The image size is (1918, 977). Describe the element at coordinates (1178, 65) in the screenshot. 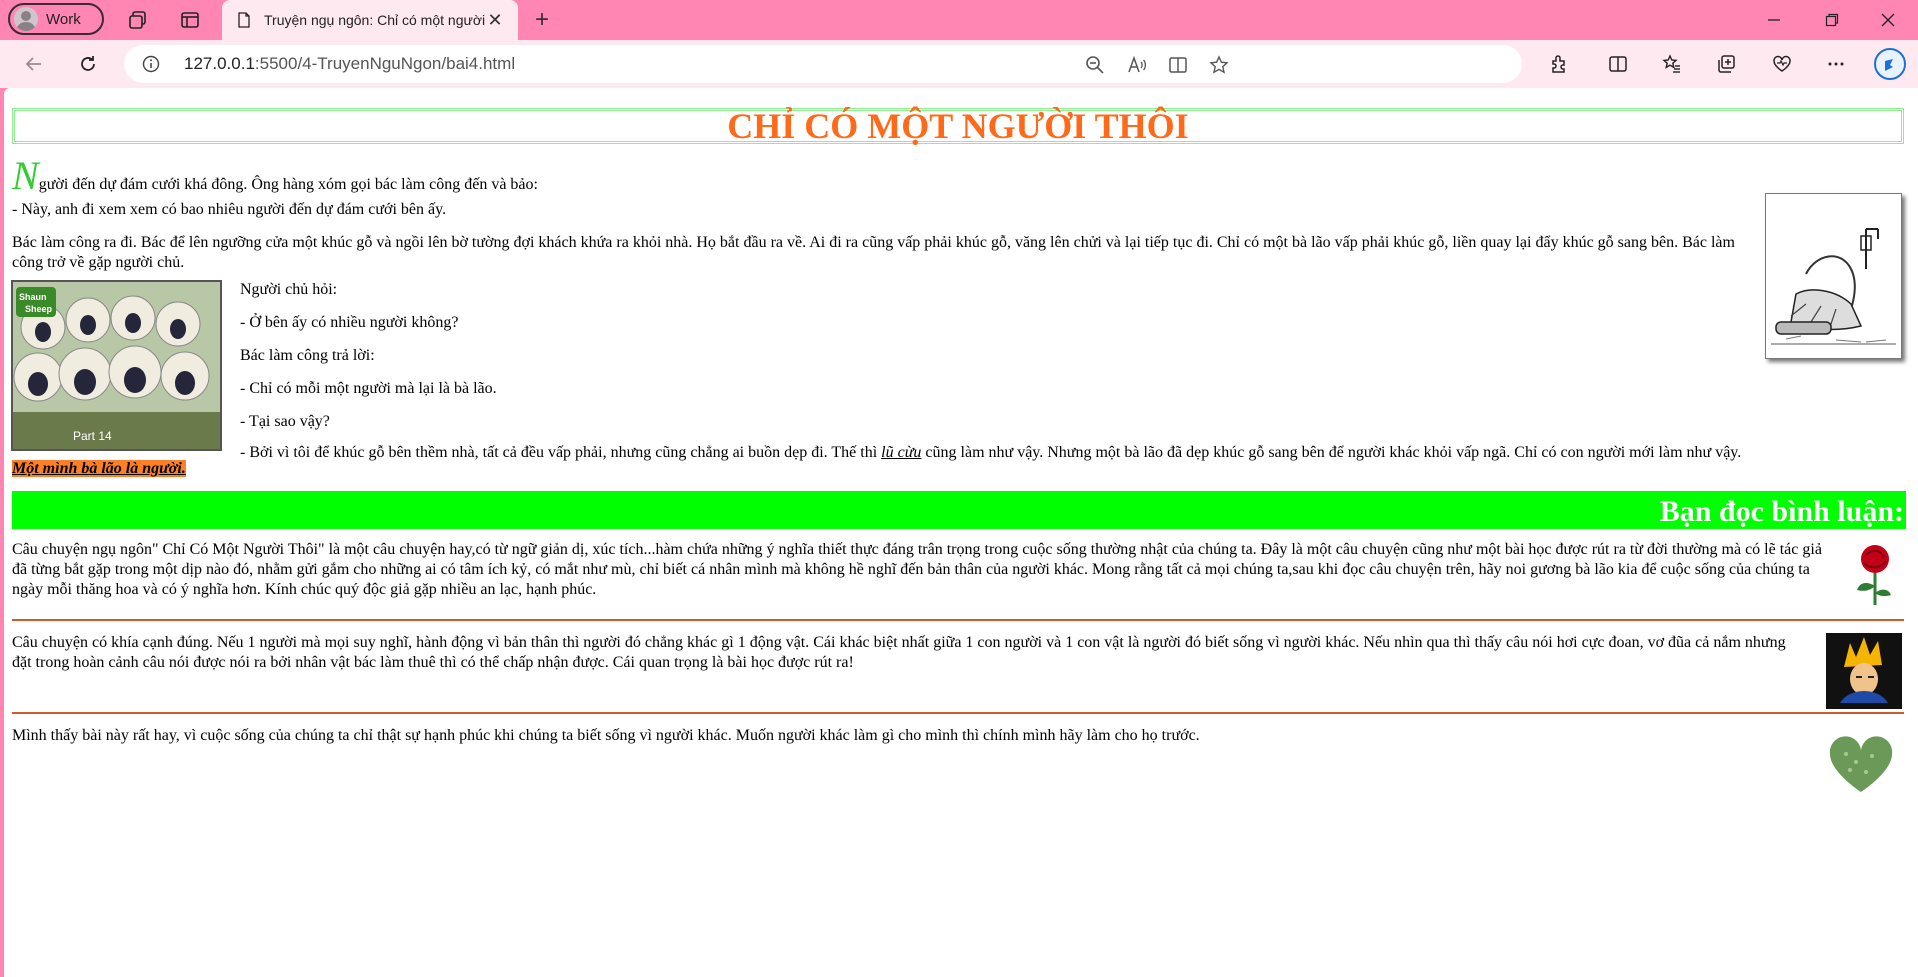

I see `immersive-reader-icon` at that location.